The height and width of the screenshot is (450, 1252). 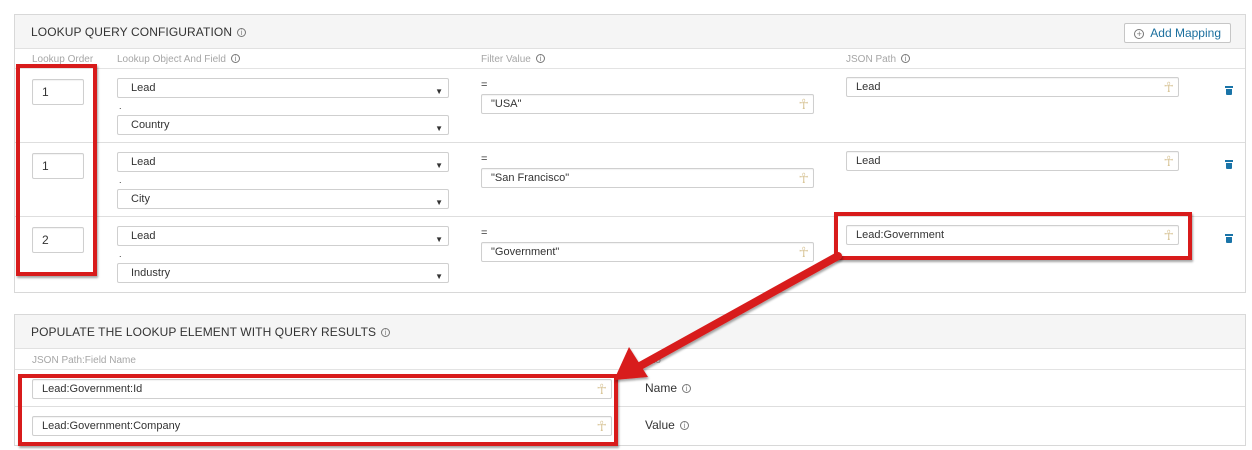 What do you see at coordinates (661, 388) in the screenshot?
I see `populate-target-text: Name` at bounding box center [661, 388].